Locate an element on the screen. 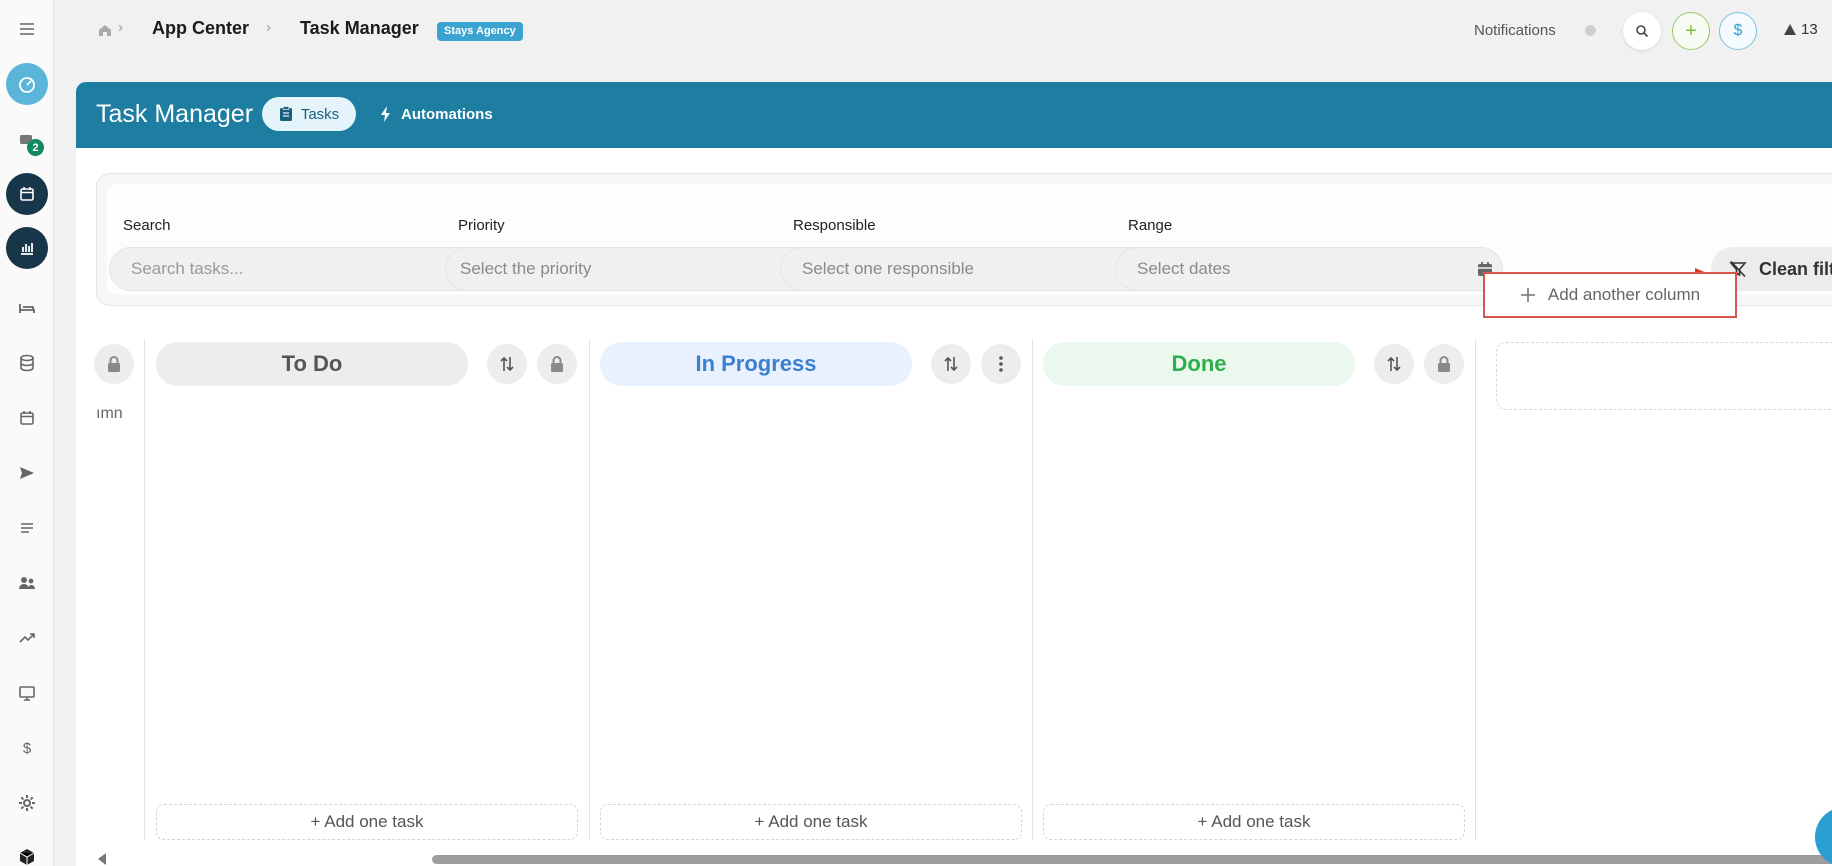 This screenshot has width=1832, height=866. tab-tasks-label: Tasks is located at coordinates (320, 114).